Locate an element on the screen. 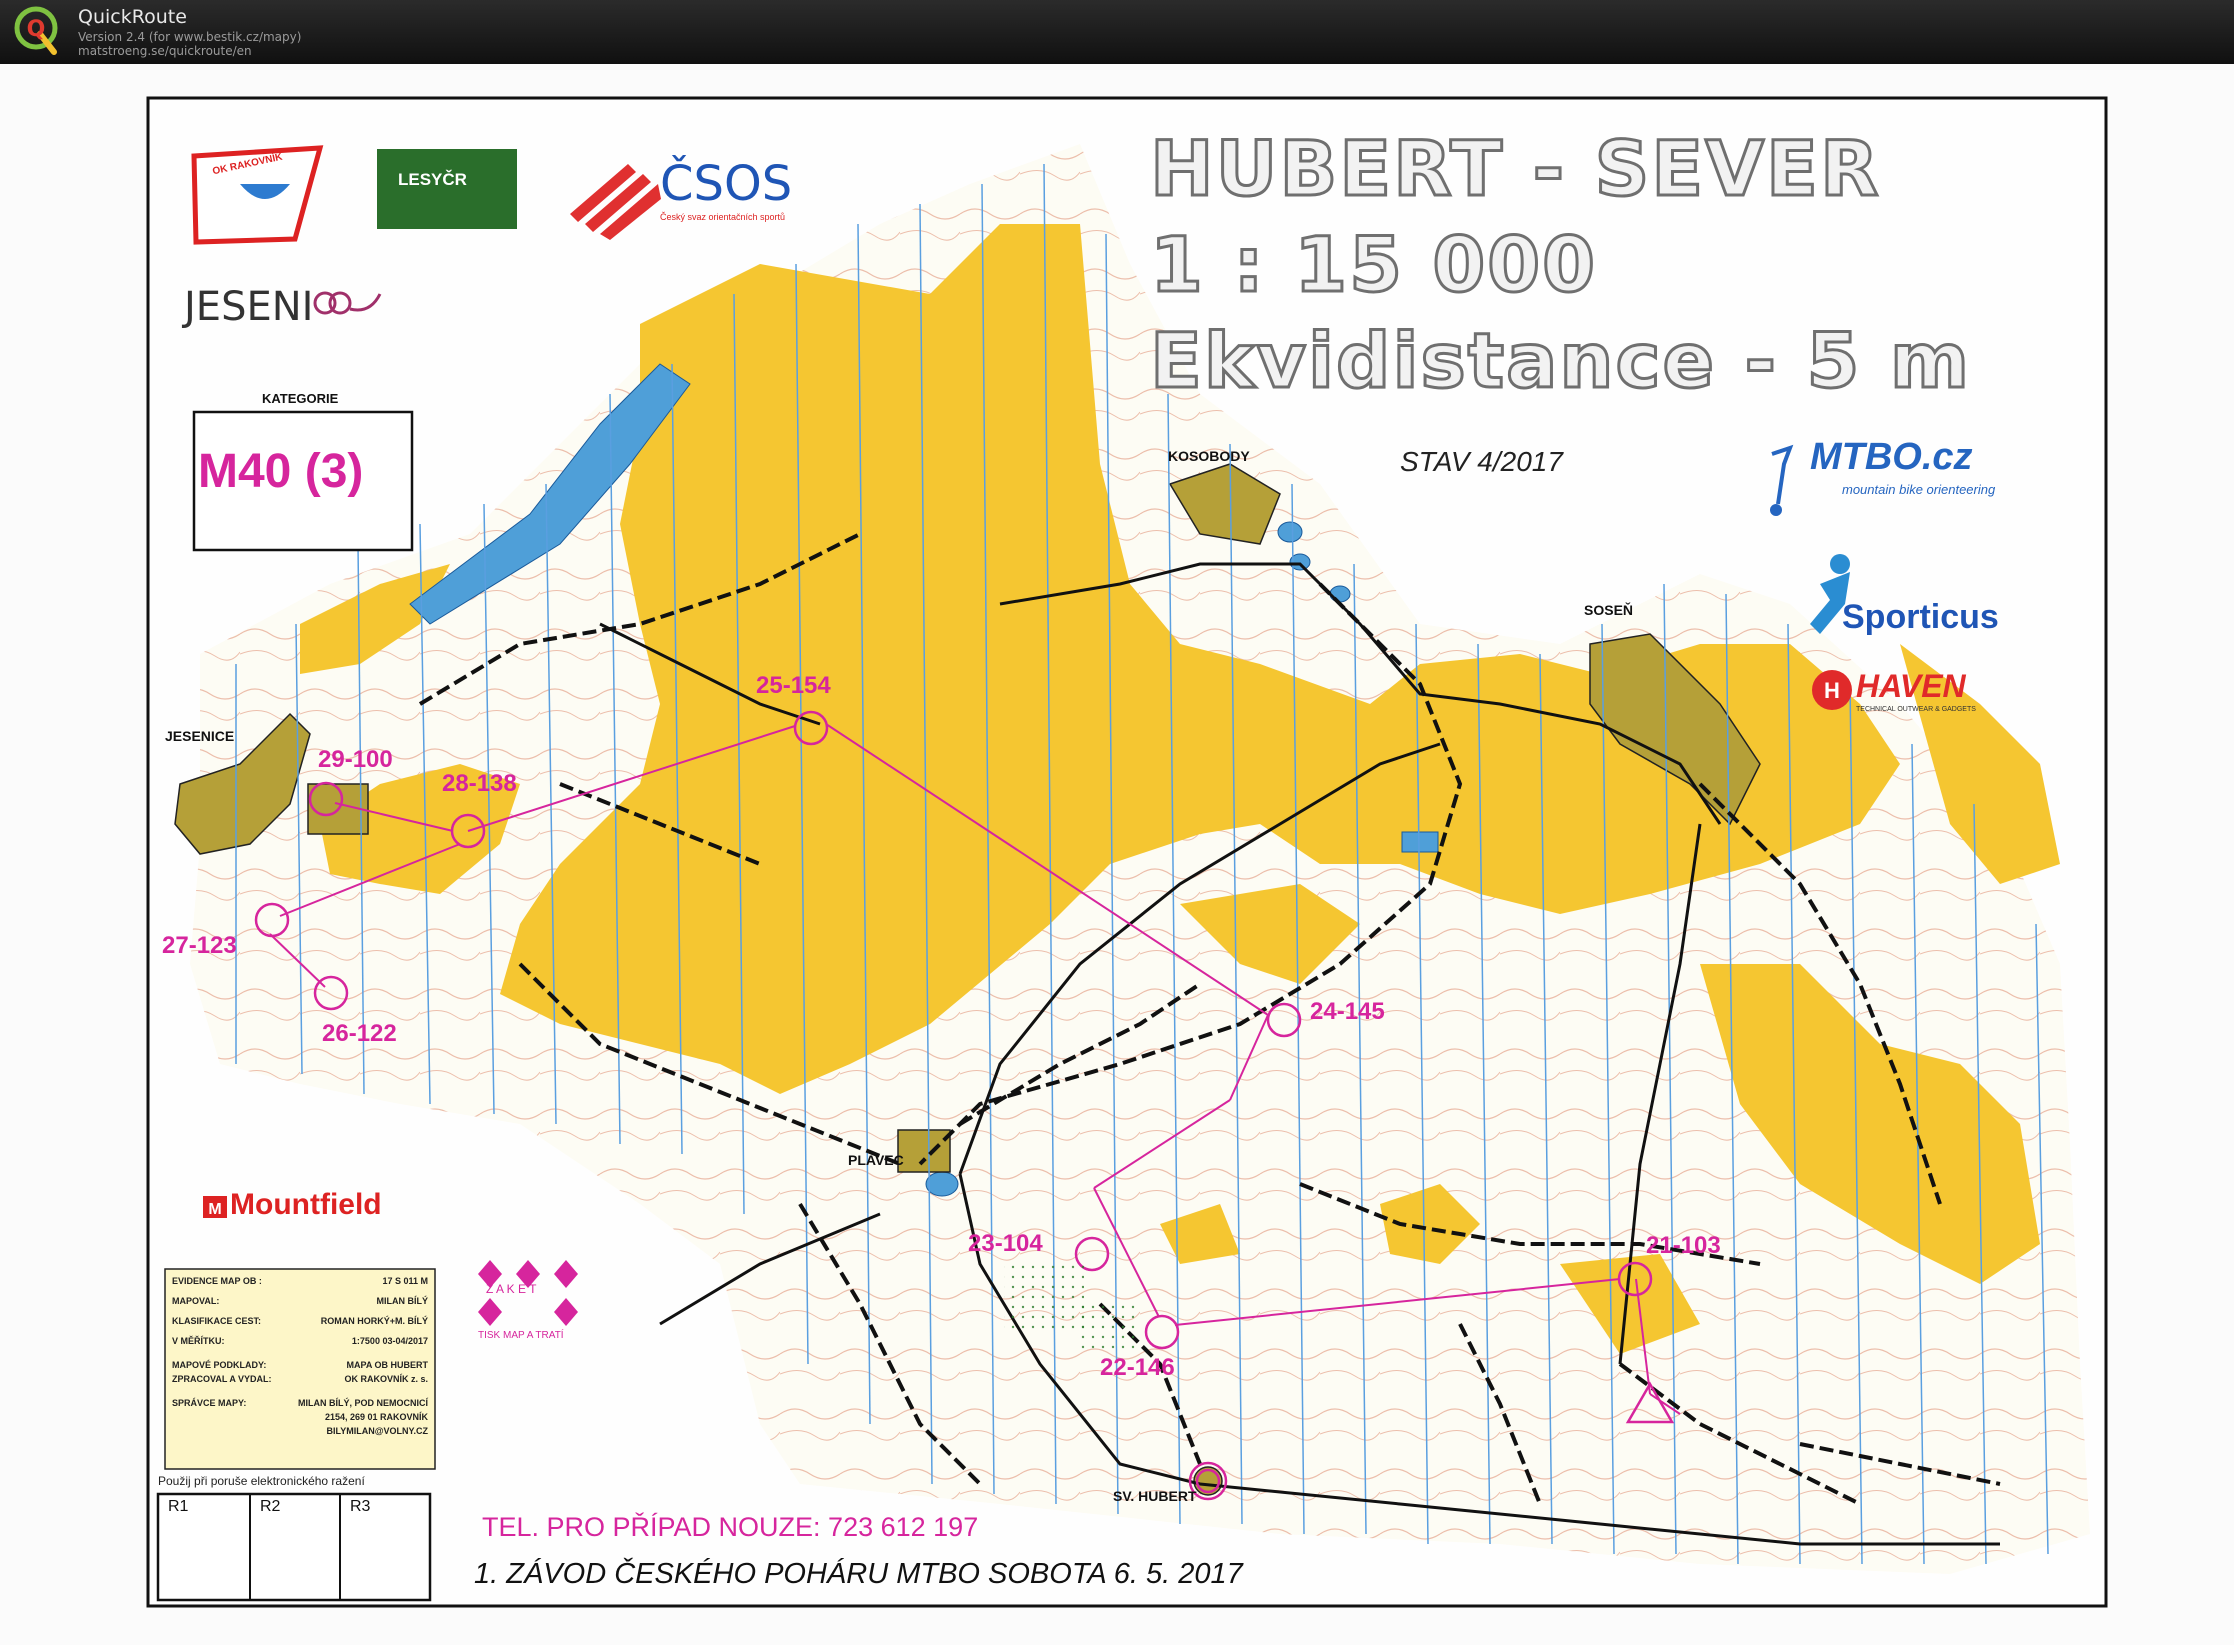 The width and height of the screenshot is (2234, 1645). info-row: SPRÁVCE MAPY: MILAN BÍLÝ, POD NEMOCNICÍ is located at coordinates (300, 1403).